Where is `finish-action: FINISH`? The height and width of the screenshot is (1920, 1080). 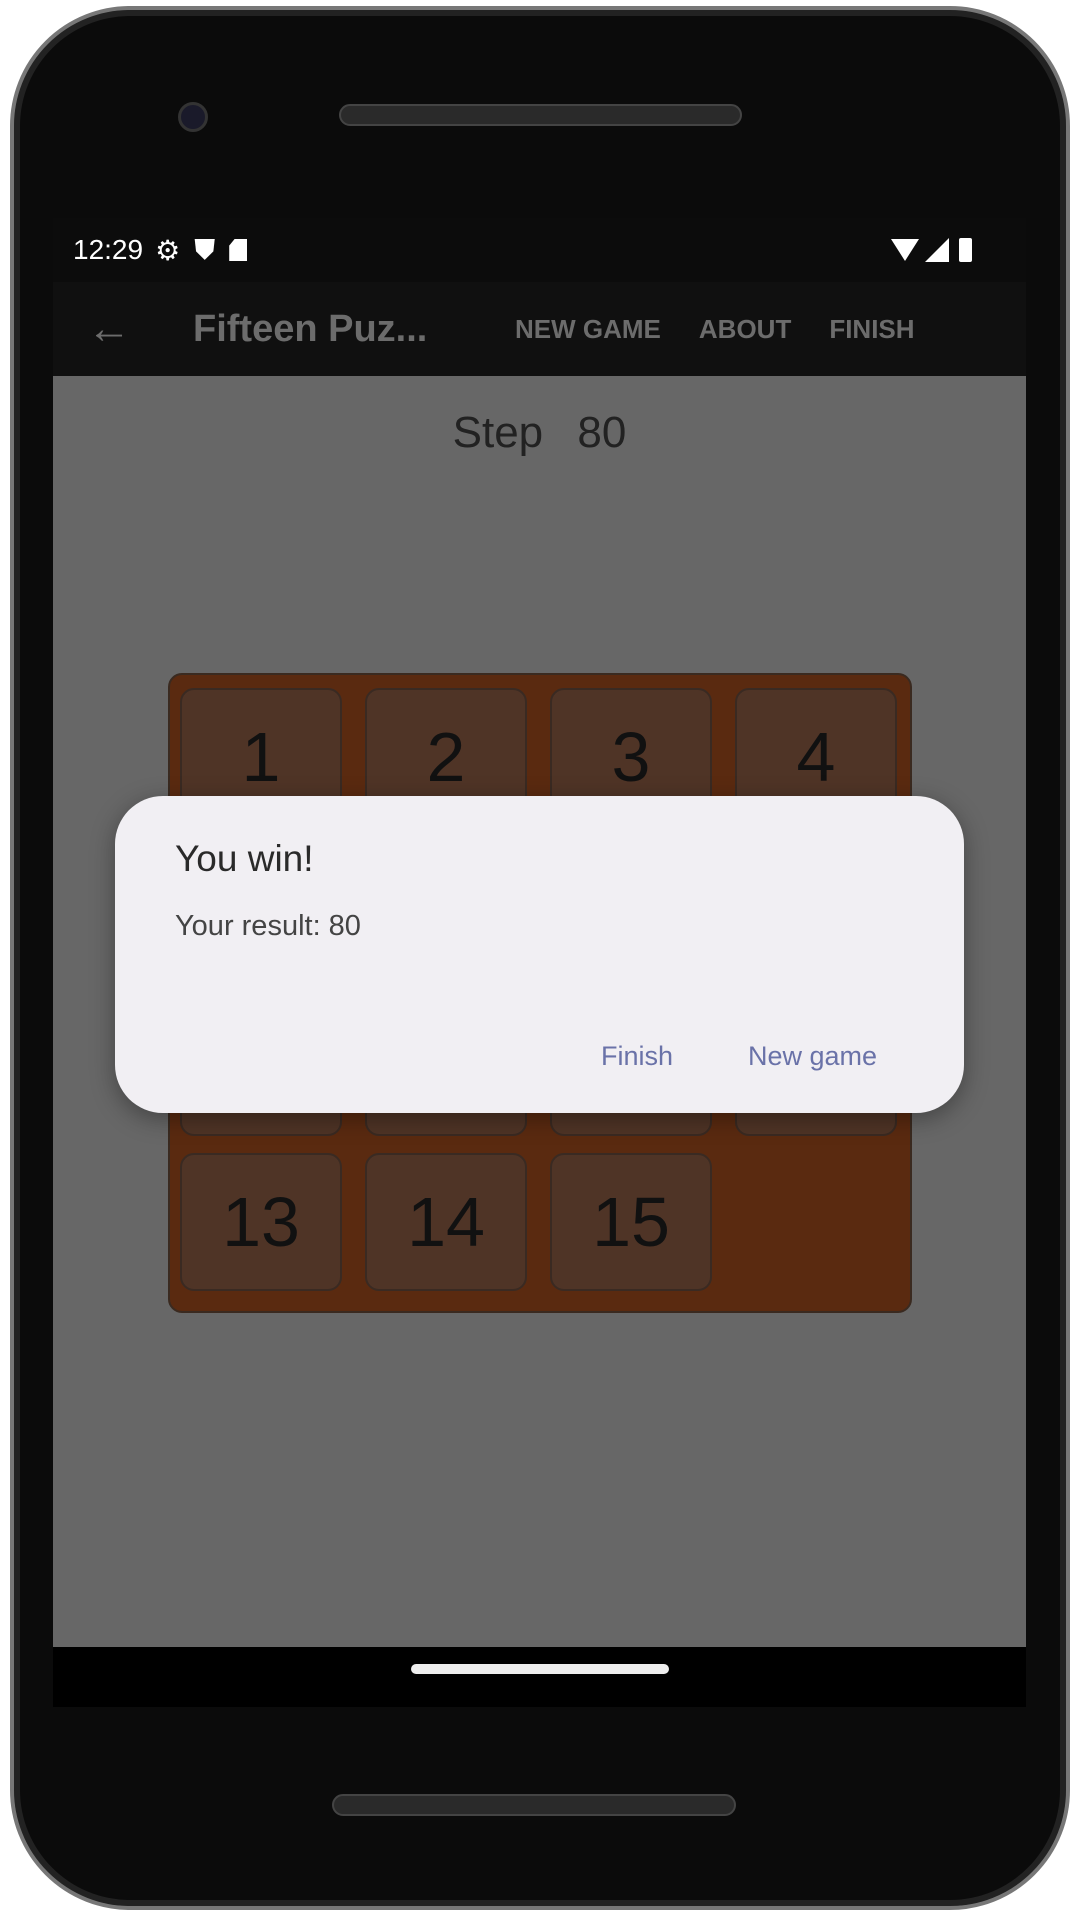
finish-action: FINISH is located at coordinates (871, 329).